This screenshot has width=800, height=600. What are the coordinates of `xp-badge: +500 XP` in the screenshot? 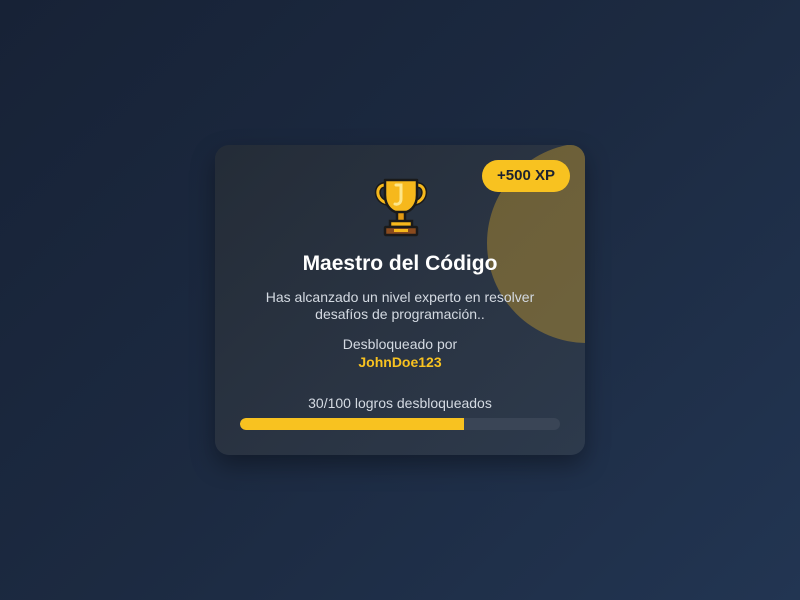 It's located at (526, 176).